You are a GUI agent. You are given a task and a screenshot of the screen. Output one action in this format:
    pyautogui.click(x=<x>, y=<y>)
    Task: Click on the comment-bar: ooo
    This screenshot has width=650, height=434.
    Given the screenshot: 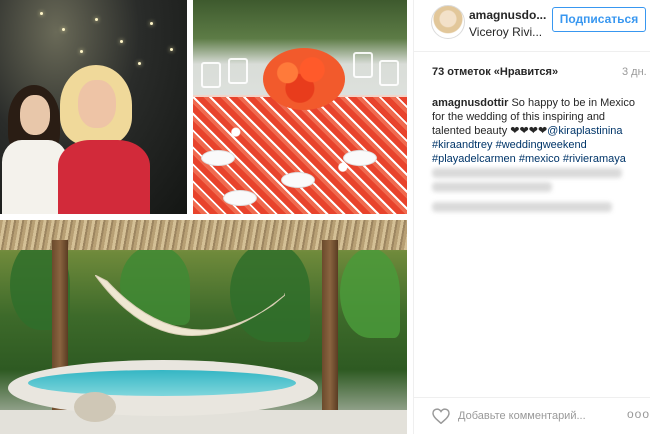 What is the action you would take?
    pyautogui.click(x=532, y=415)
    